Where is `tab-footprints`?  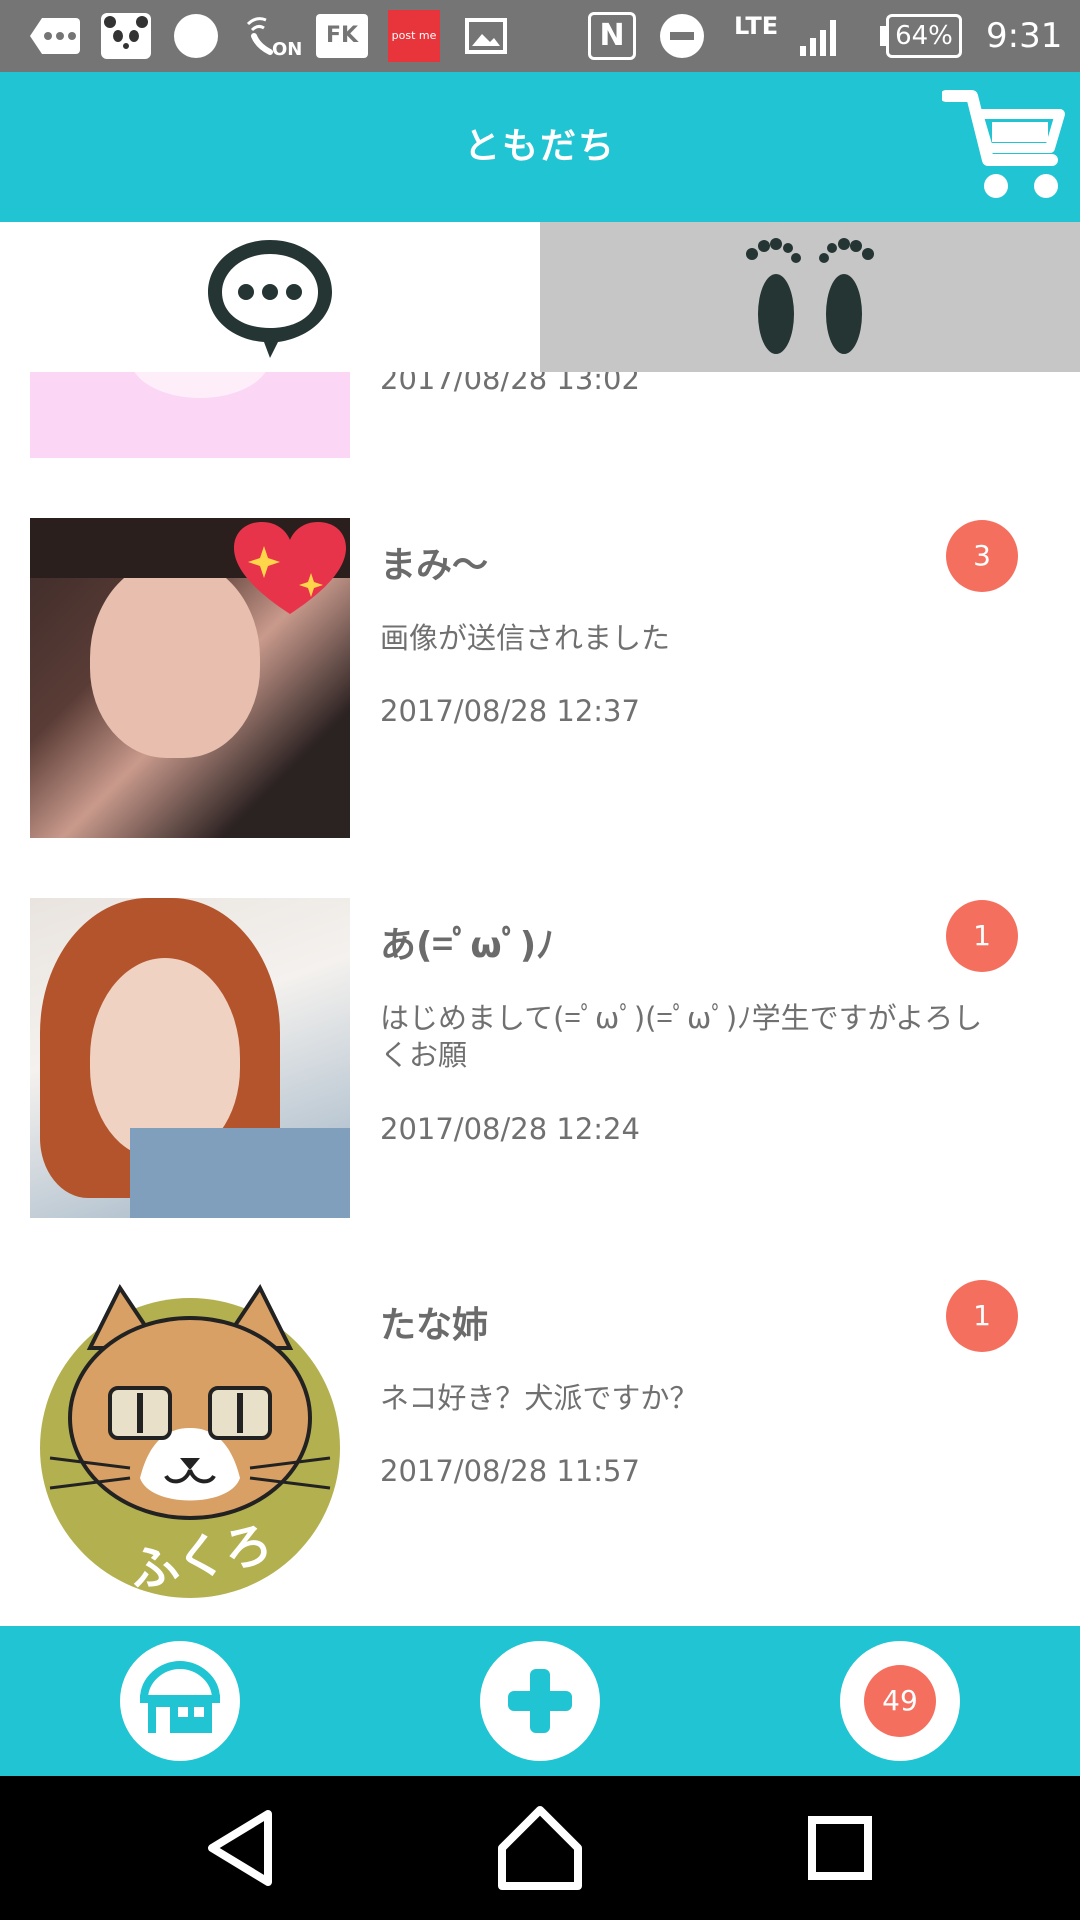
tab-footprints is located at coordinates (810, 297).